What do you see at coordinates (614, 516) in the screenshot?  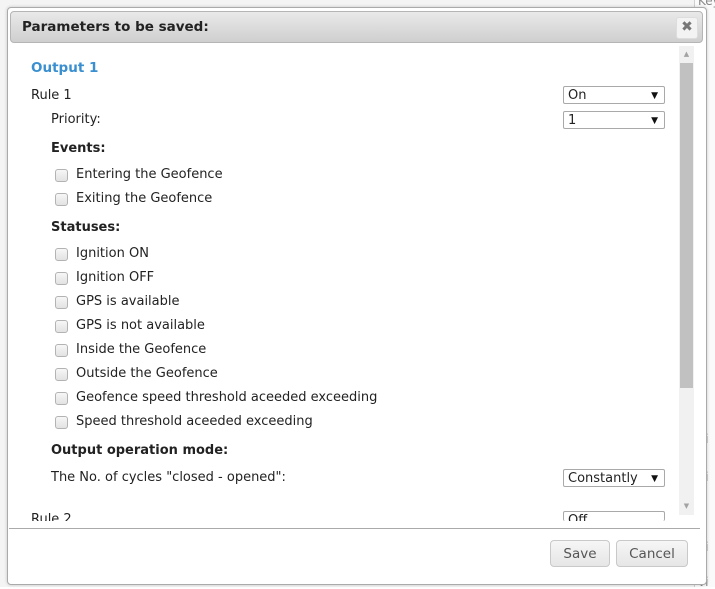 I see `next-rule-select: Off` at bounding box center [614, 516].